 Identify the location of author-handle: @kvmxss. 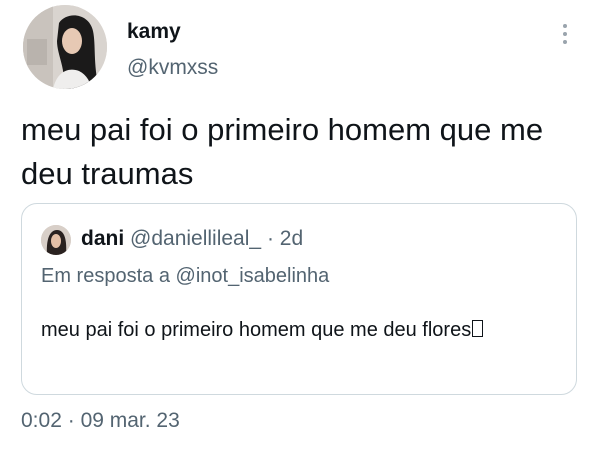
(172, 68).